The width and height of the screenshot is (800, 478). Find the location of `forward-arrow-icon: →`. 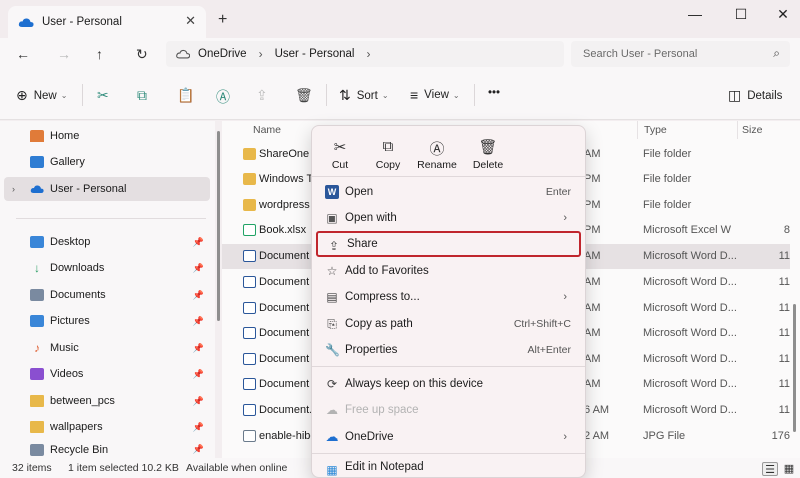

forward-arrow-icon: → is located at coordinates (64, 54).